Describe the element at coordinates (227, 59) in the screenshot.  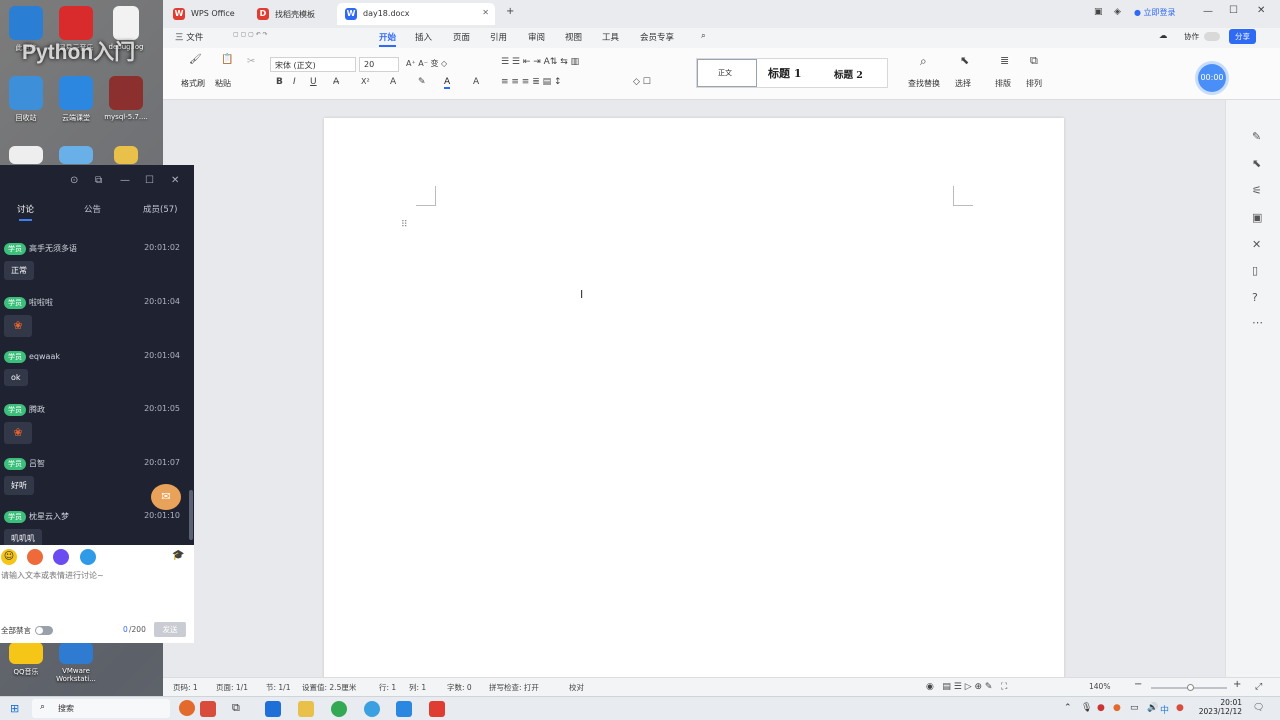
I see `paste-icon: 📋` at that location.